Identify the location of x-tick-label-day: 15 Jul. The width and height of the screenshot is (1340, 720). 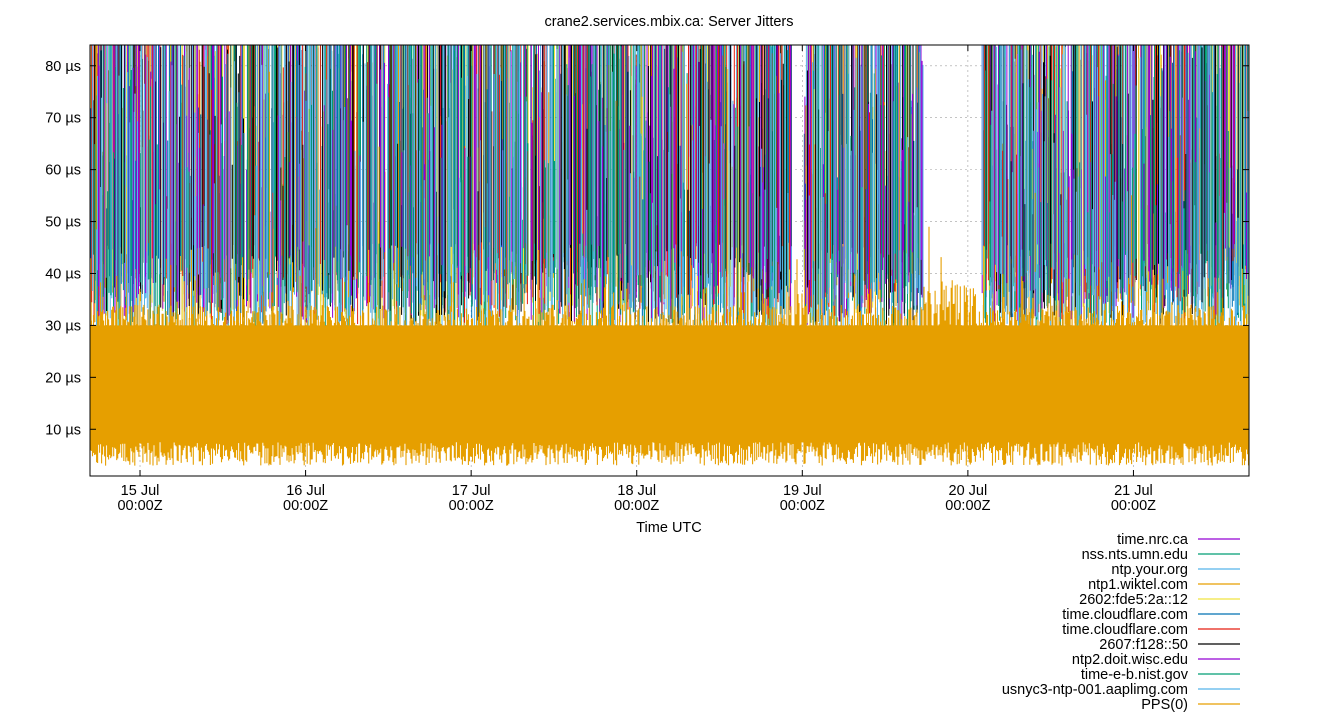
(140, 491).